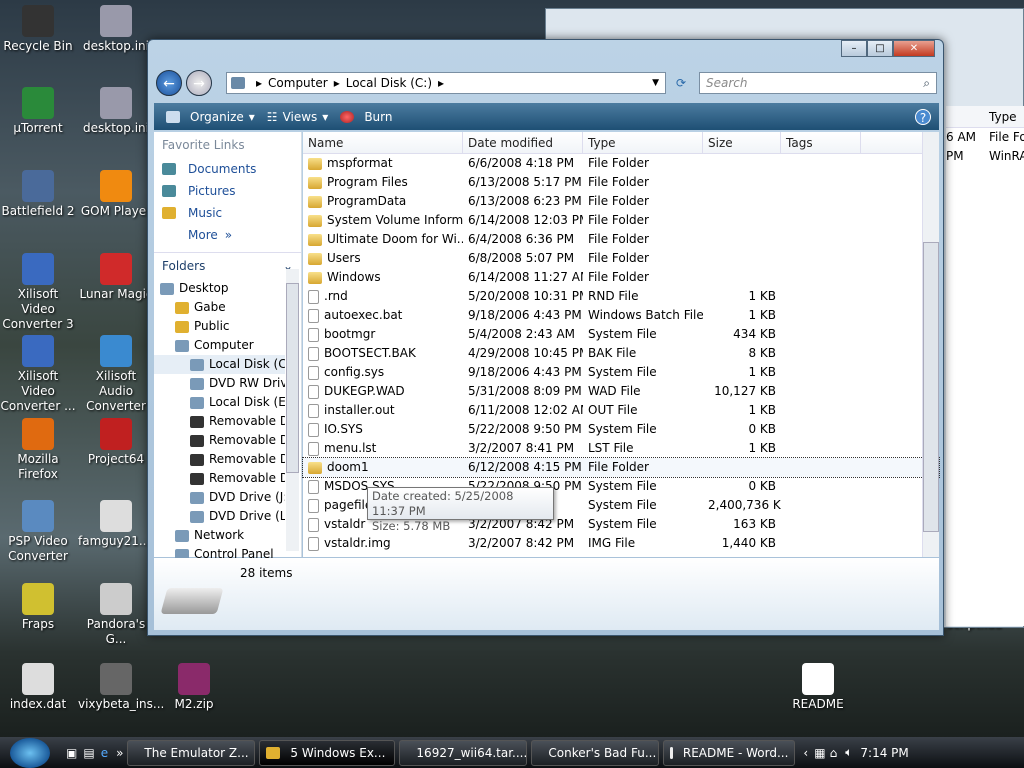 This screenshot has width=1024, height=768. What do you see at coordinates (523, 142) in the screenshot?
I see `column-header-date-modified: Date modified` at bounding box center [523, 142].